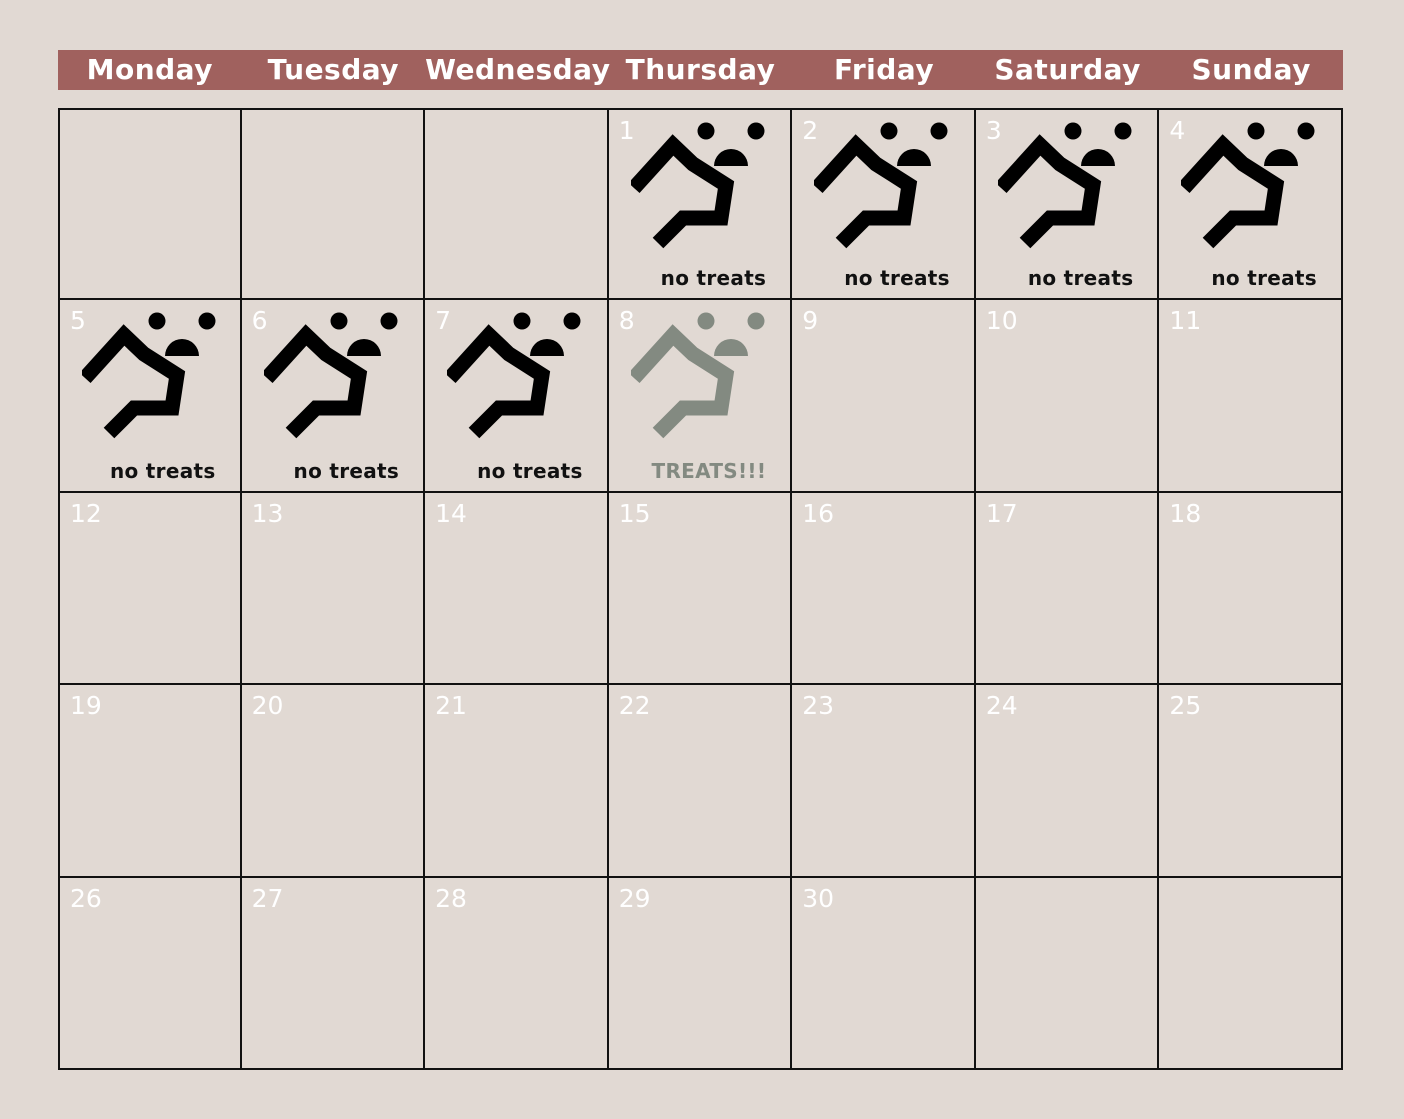 Image resolution: width=1404 pixels, height=1119 pixels. I want to click on calendar-day-29: 29, so click(700, 973).